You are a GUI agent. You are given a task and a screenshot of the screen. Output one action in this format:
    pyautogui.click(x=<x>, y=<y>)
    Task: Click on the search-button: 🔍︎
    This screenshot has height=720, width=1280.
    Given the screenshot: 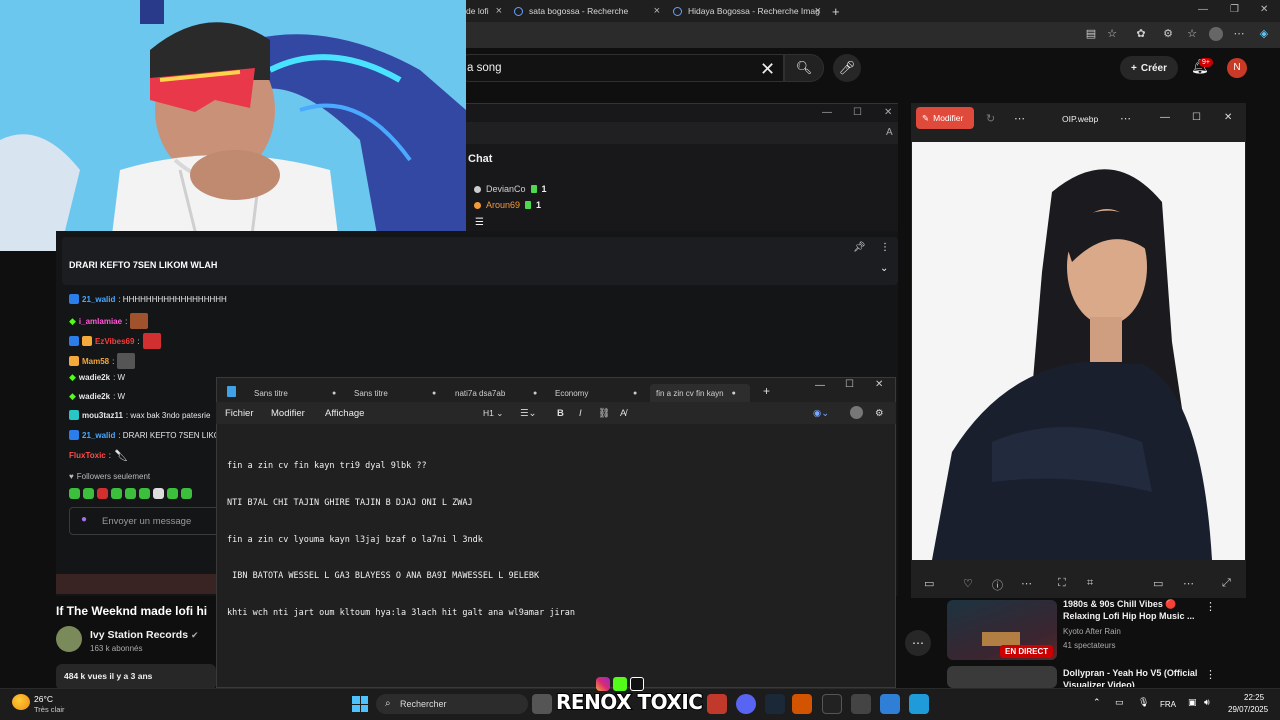 What is the action you would take?
    pyautogui.click(x=804, y=68)
    